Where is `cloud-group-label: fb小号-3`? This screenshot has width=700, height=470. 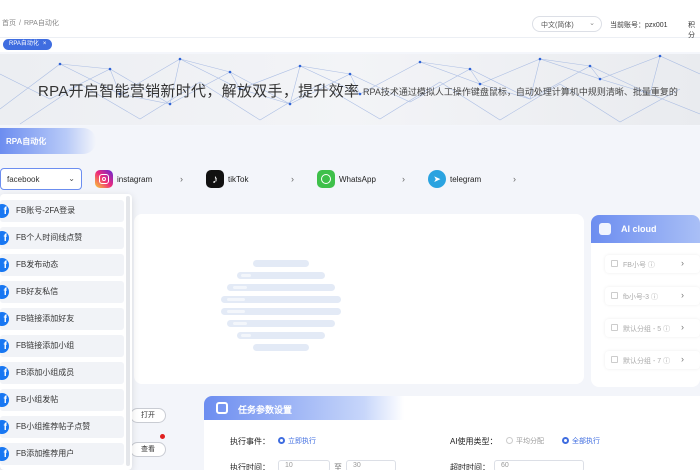
cloud-group-label: fb小号-3 is located at coordinates (636, 297).